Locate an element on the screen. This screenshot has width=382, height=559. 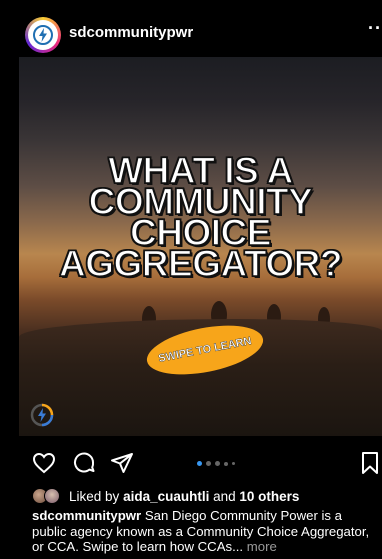
share-button is located at coordinates (122, 463).